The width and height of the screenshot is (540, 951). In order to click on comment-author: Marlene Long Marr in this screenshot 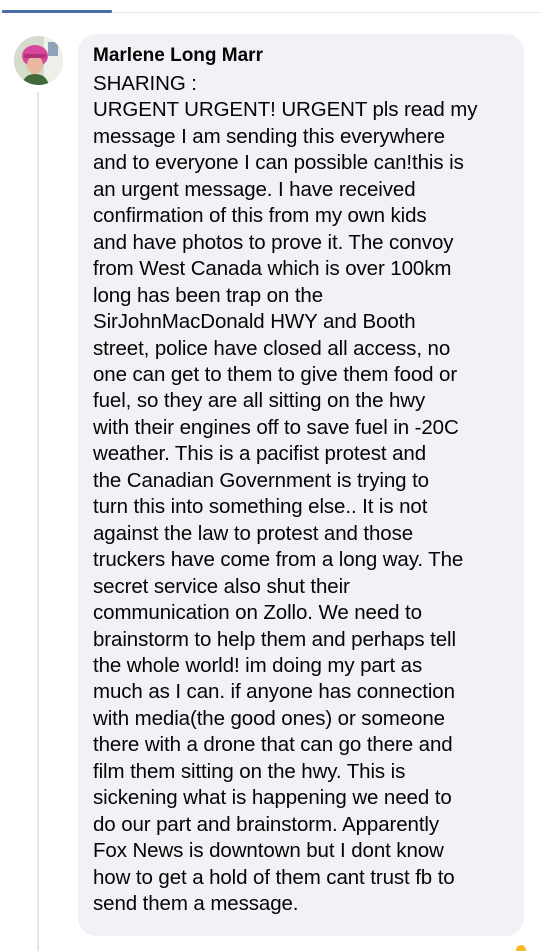, I will do `click(303, 56)`.